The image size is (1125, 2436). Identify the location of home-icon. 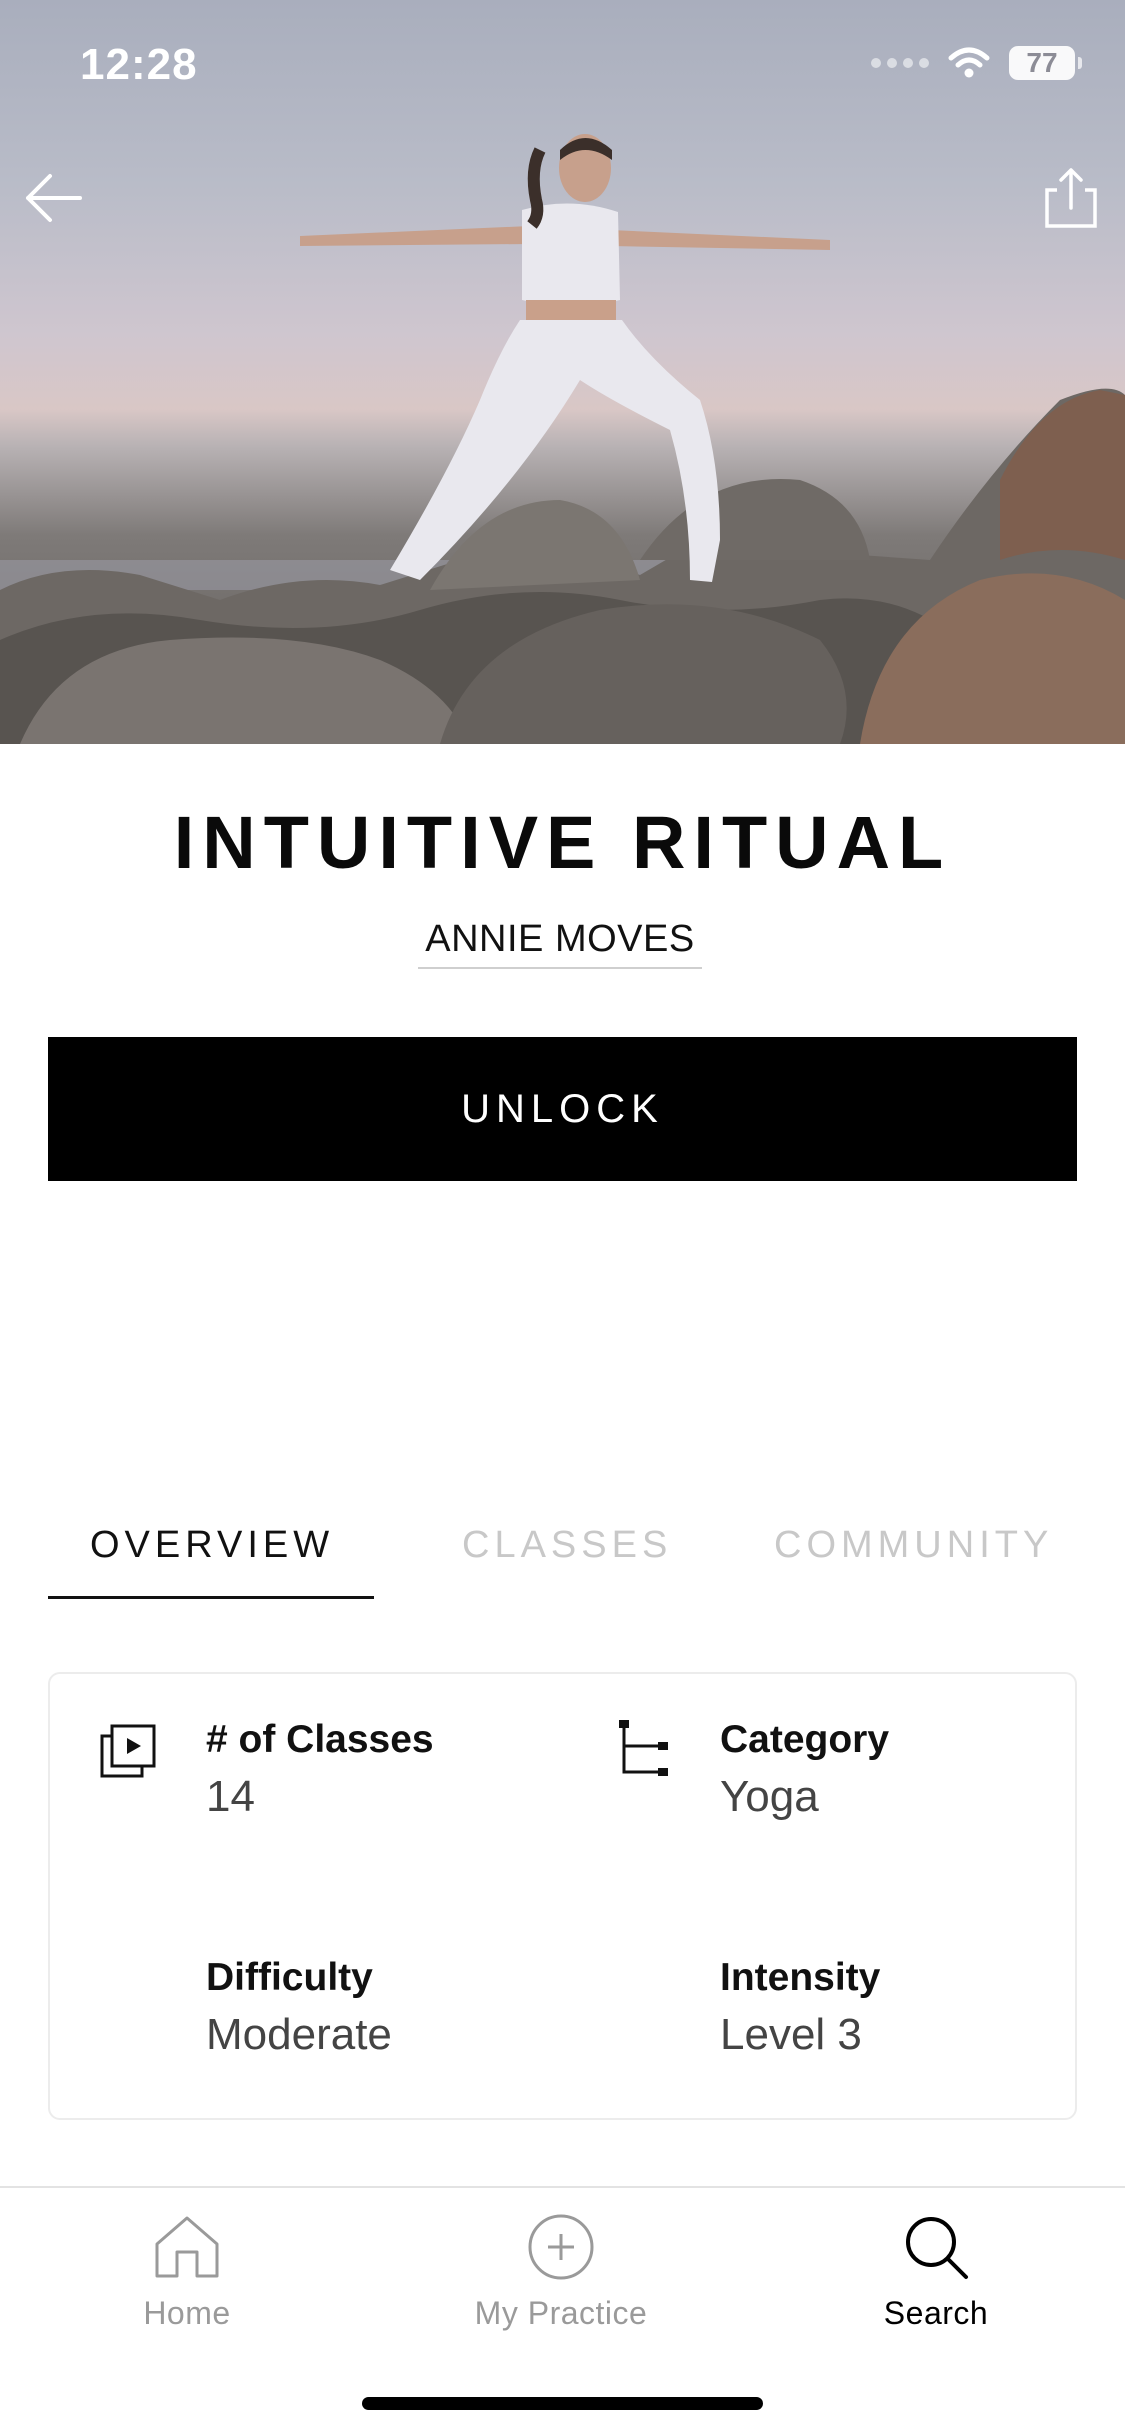
(187, 2247).